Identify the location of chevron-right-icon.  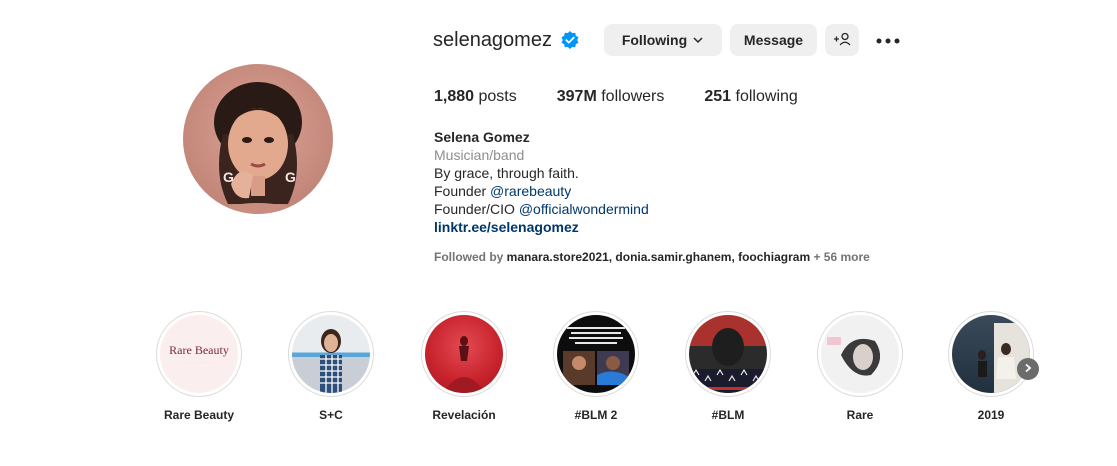
(1028, 369).